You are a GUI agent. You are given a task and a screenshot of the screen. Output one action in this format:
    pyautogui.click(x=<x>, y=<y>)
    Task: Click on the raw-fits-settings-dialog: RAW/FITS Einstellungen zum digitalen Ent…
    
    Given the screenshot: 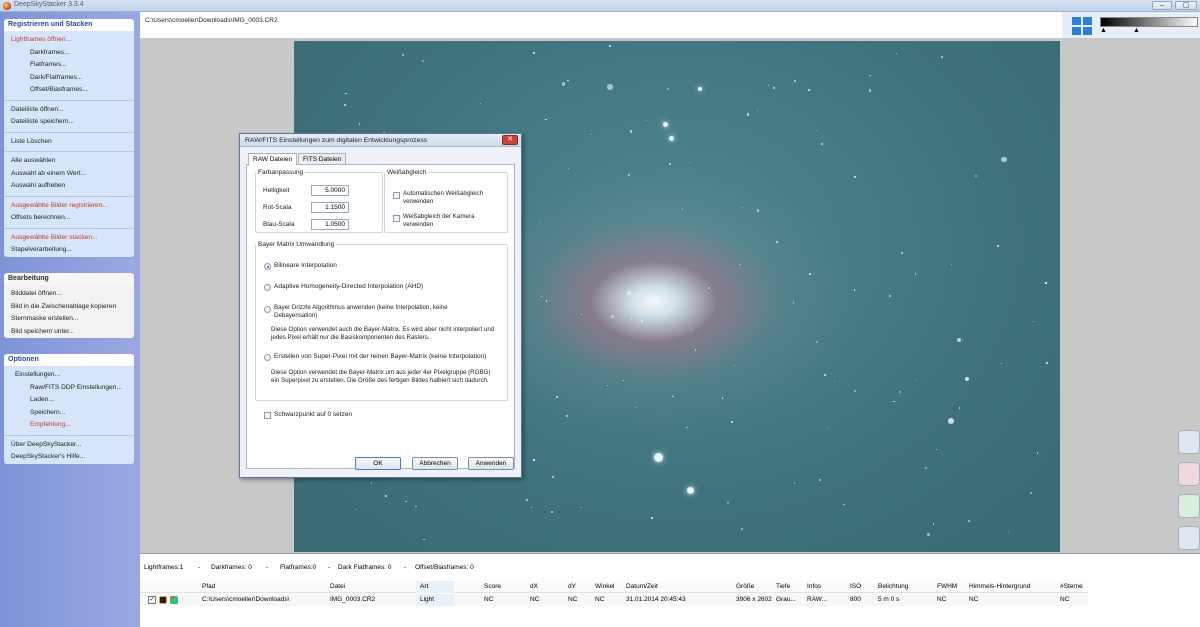 What is the action you would take?
    pyautogui.click(x=380, y=305)
    